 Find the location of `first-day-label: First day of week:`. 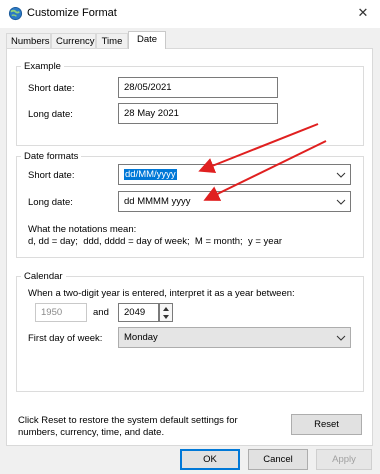

first-day-label: First day of week: is located at coordinates (65, 338).